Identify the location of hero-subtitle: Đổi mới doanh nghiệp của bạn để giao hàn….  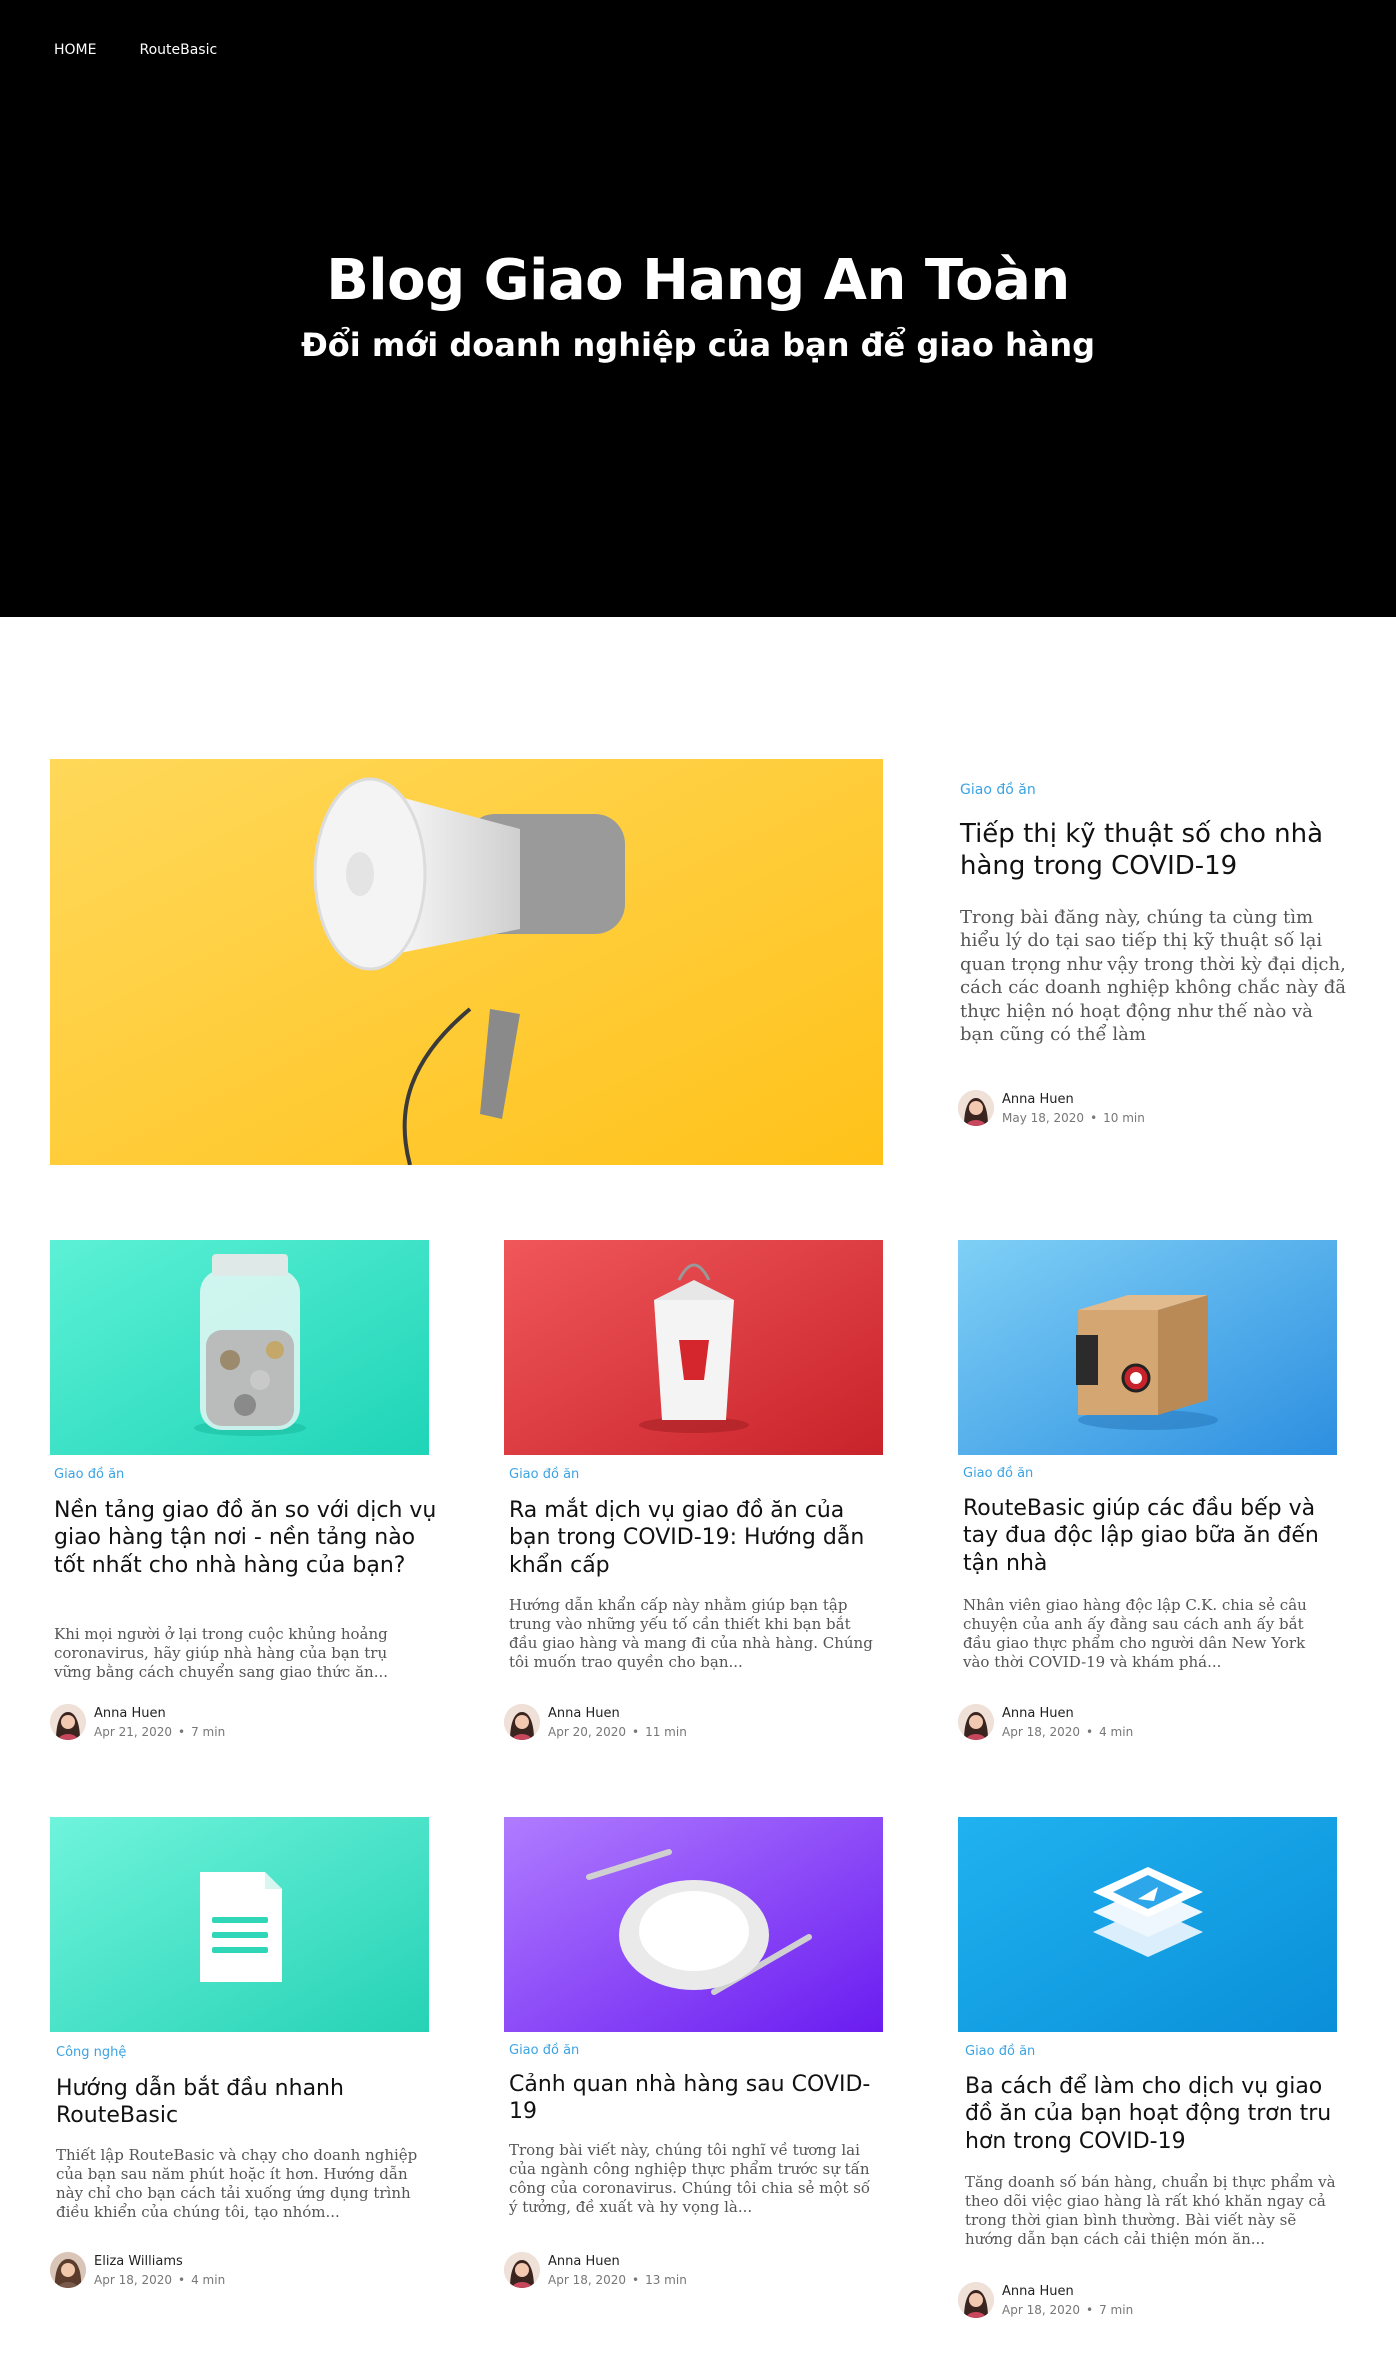
(698, 345).